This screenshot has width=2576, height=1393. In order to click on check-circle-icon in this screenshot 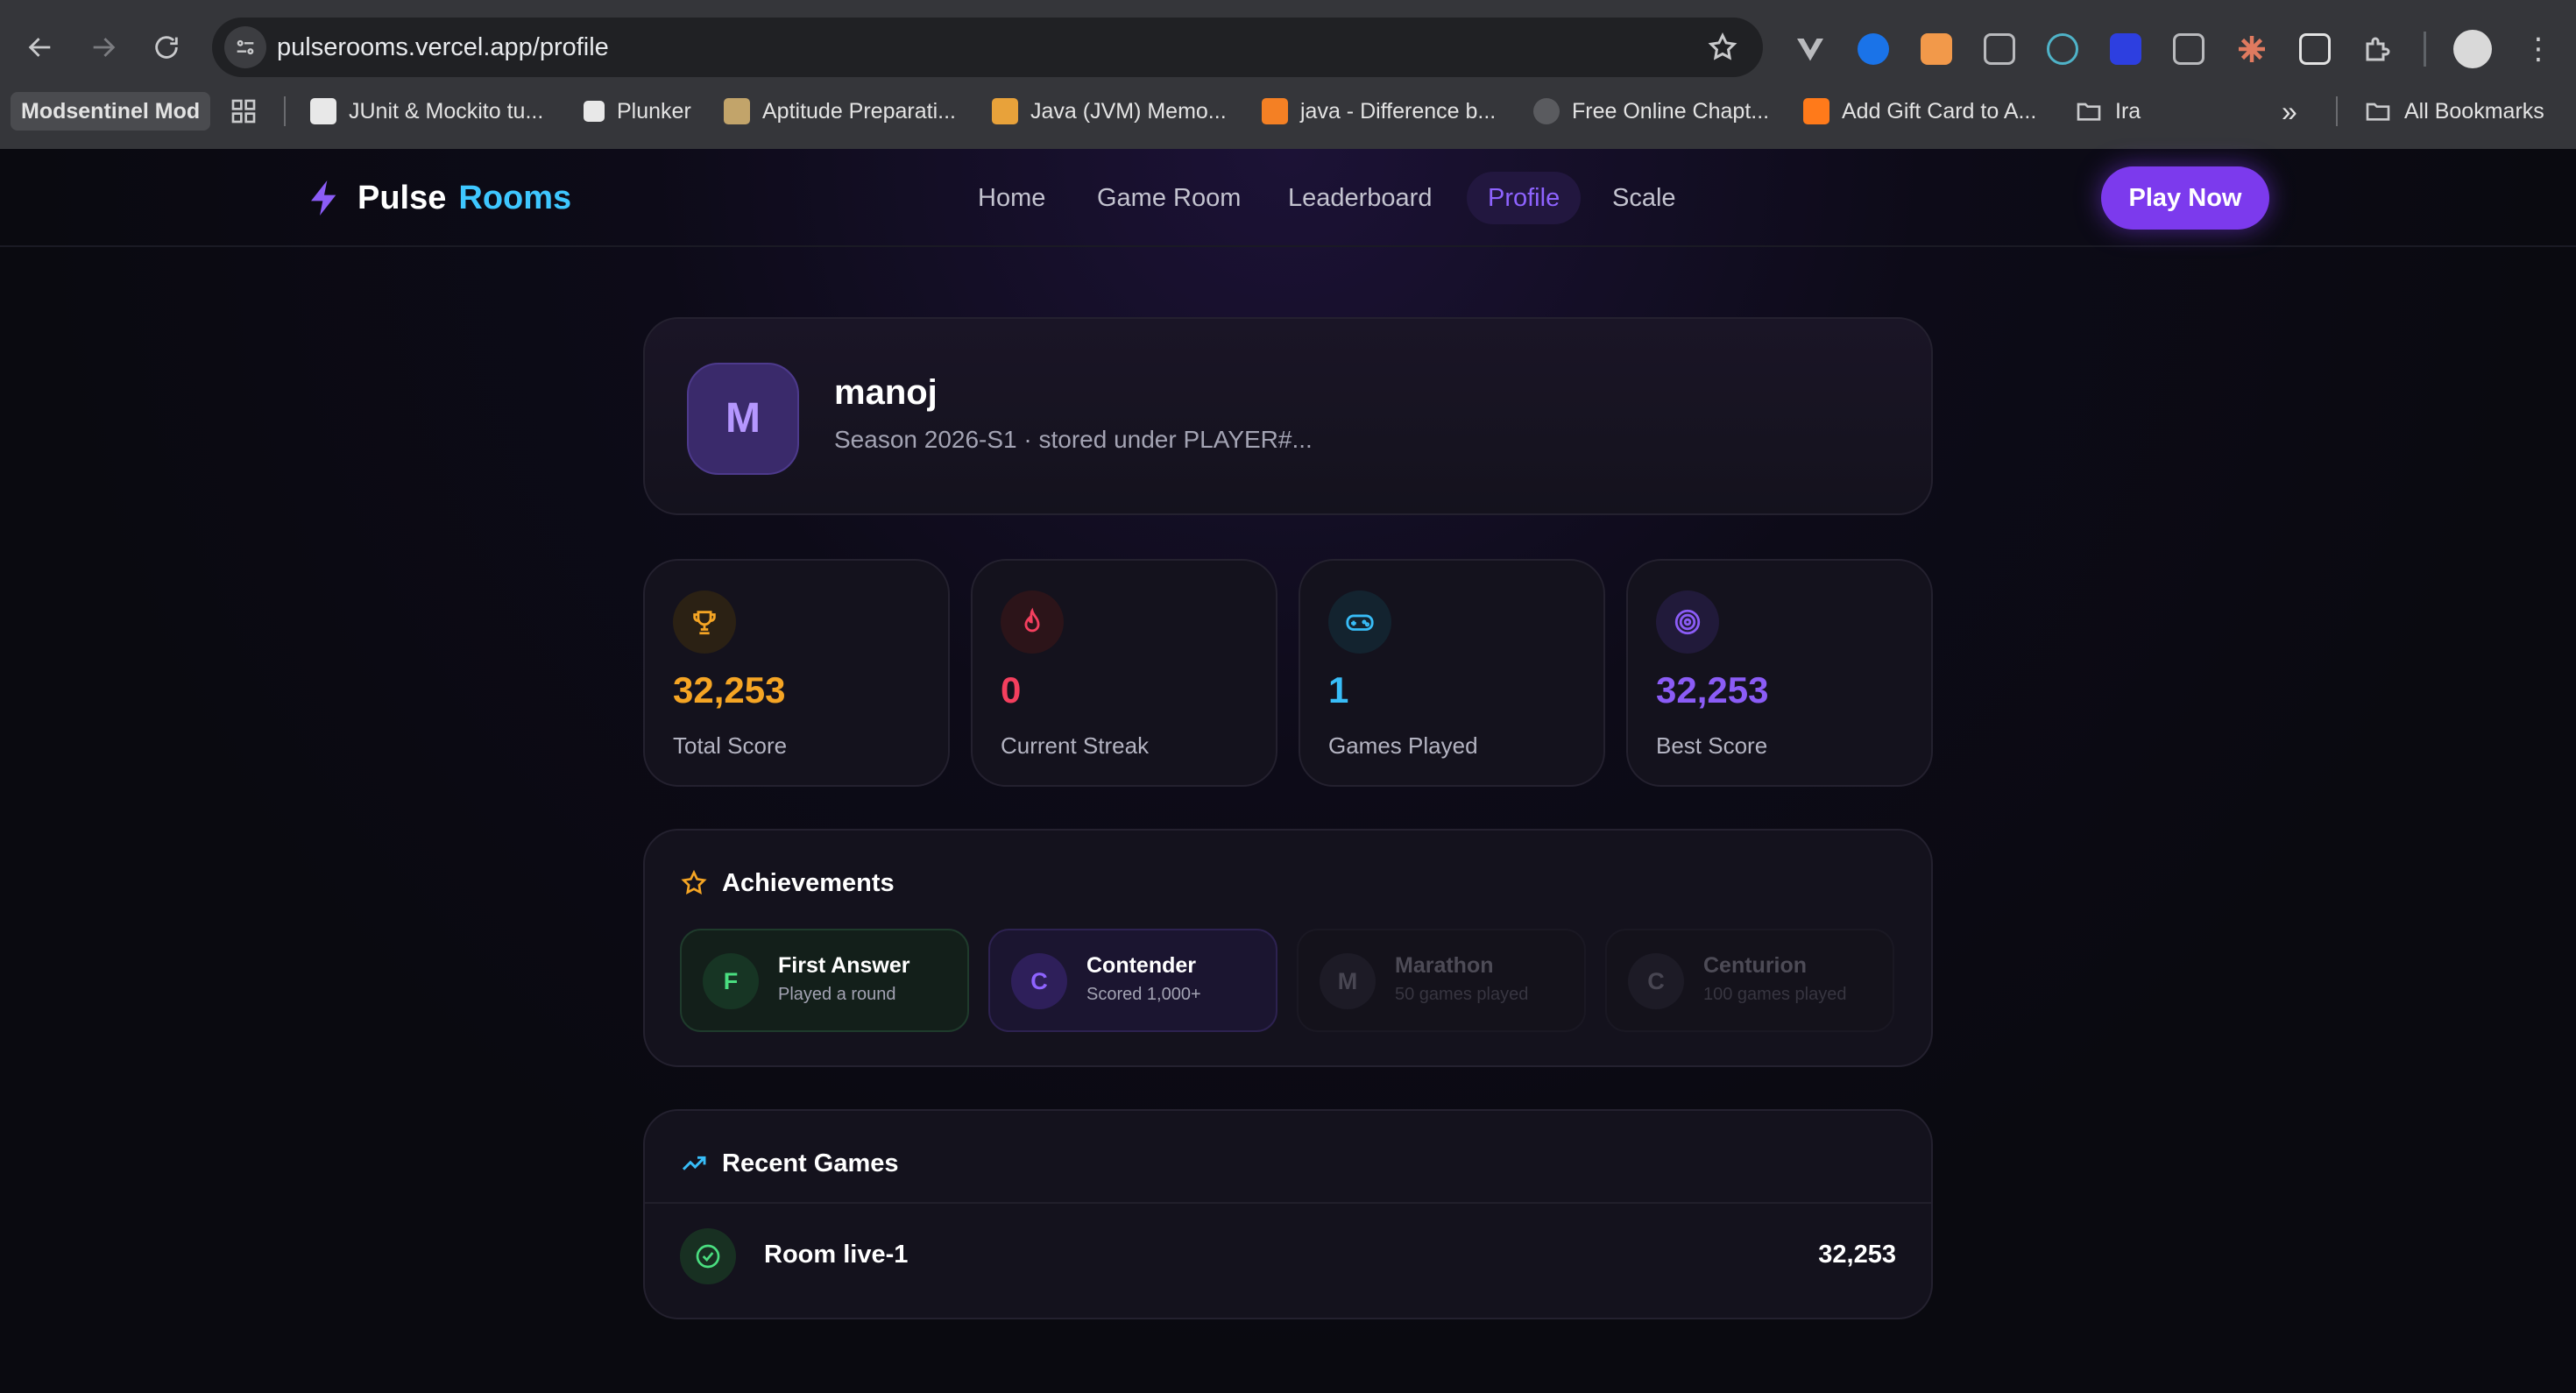, I will do `click(708, 1256)`.